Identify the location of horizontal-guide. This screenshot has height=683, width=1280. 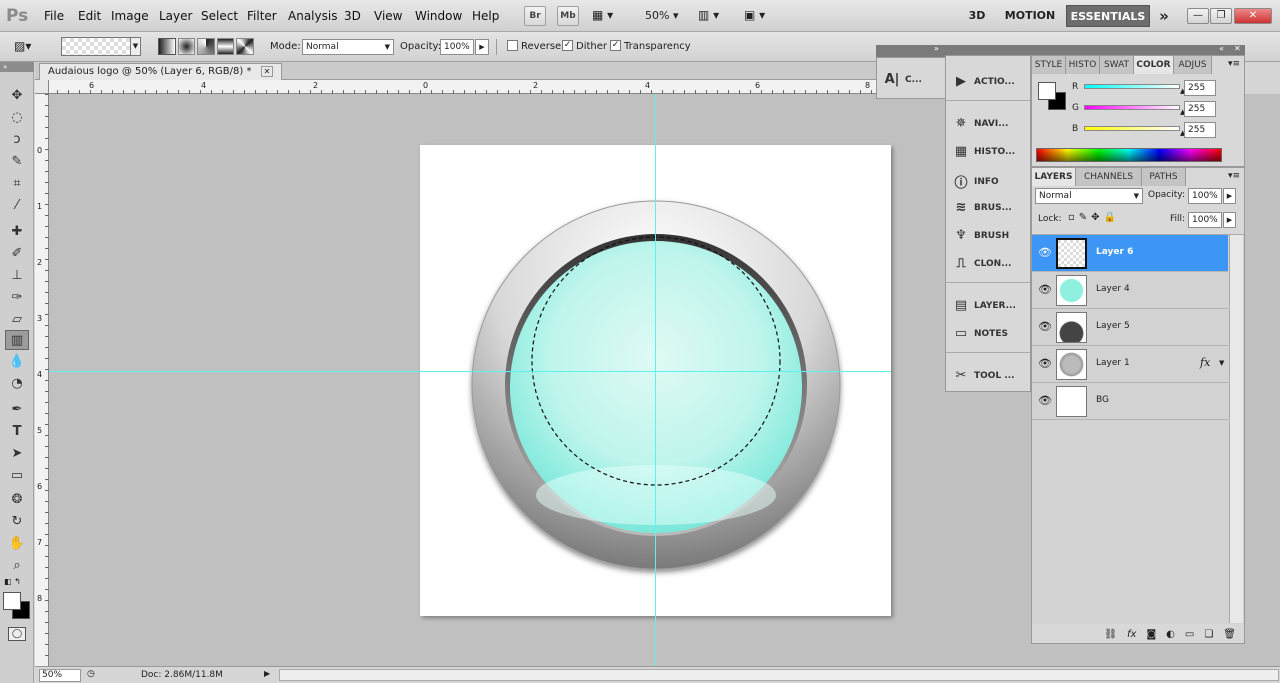
(470, 371).